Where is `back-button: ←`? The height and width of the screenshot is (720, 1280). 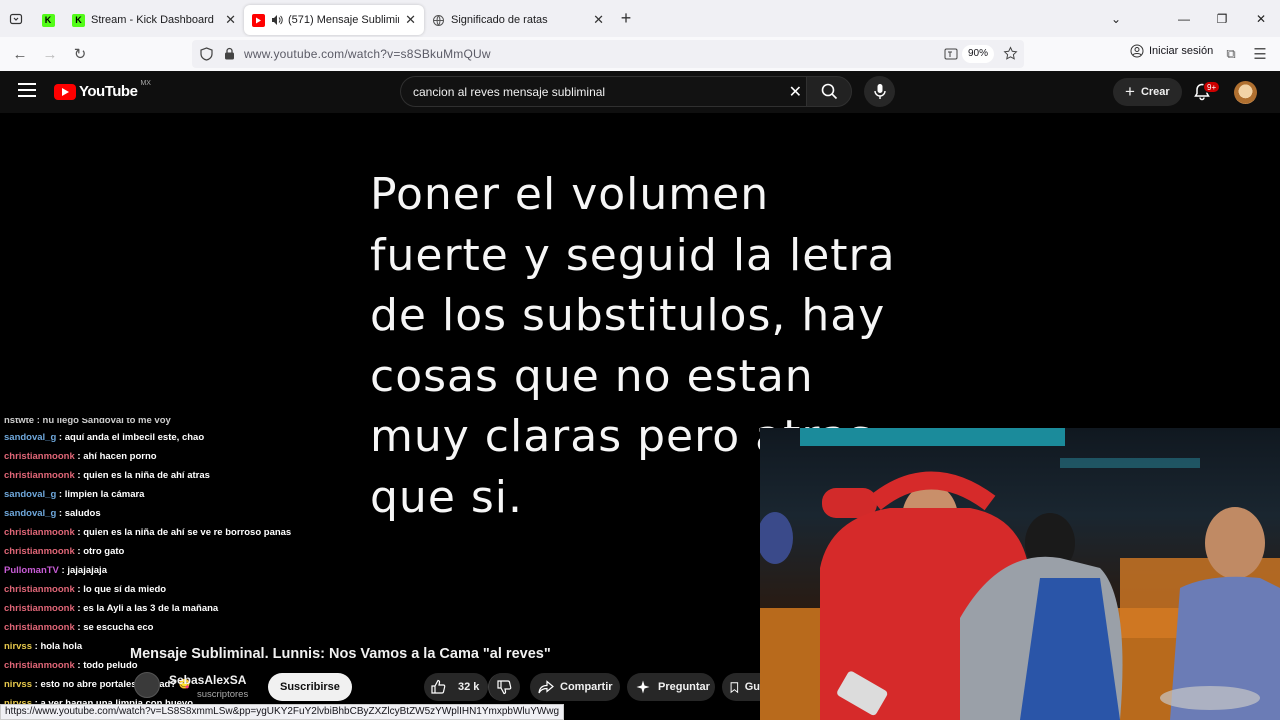
back-button: ← is located at coordinates (20, 54).